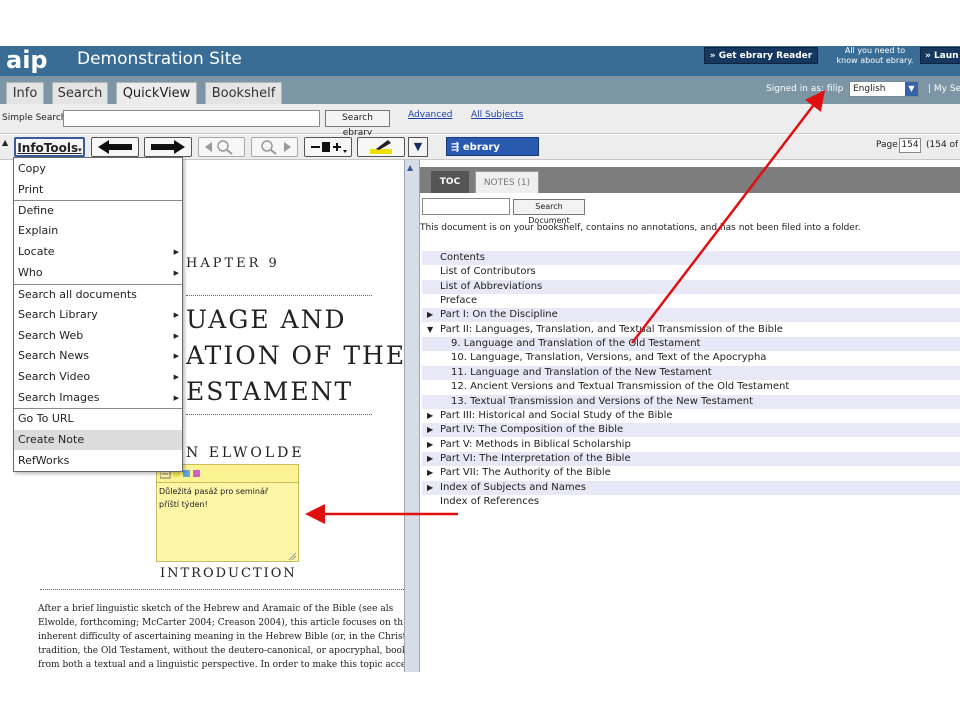 Image resolution: width=960 pixels, height=720 pixels. Describe the element at coordinates (159, 59) in the screenshot. I see `site-title: Demonstration Site` at that location.